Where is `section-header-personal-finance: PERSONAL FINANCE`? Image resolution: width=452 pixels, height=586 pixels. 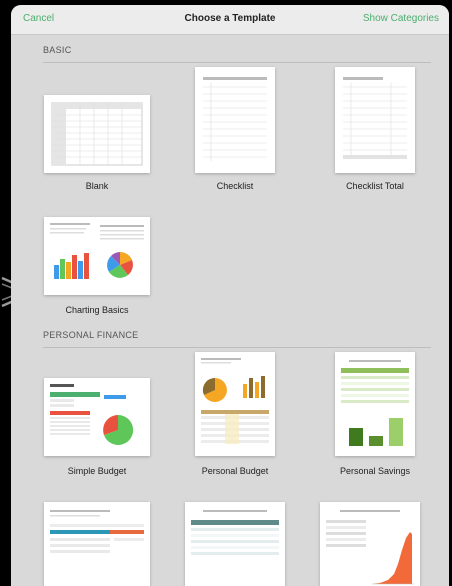 section-header-personal-finance: PERSONAL FINANCE is located at coordinates (91, 335).